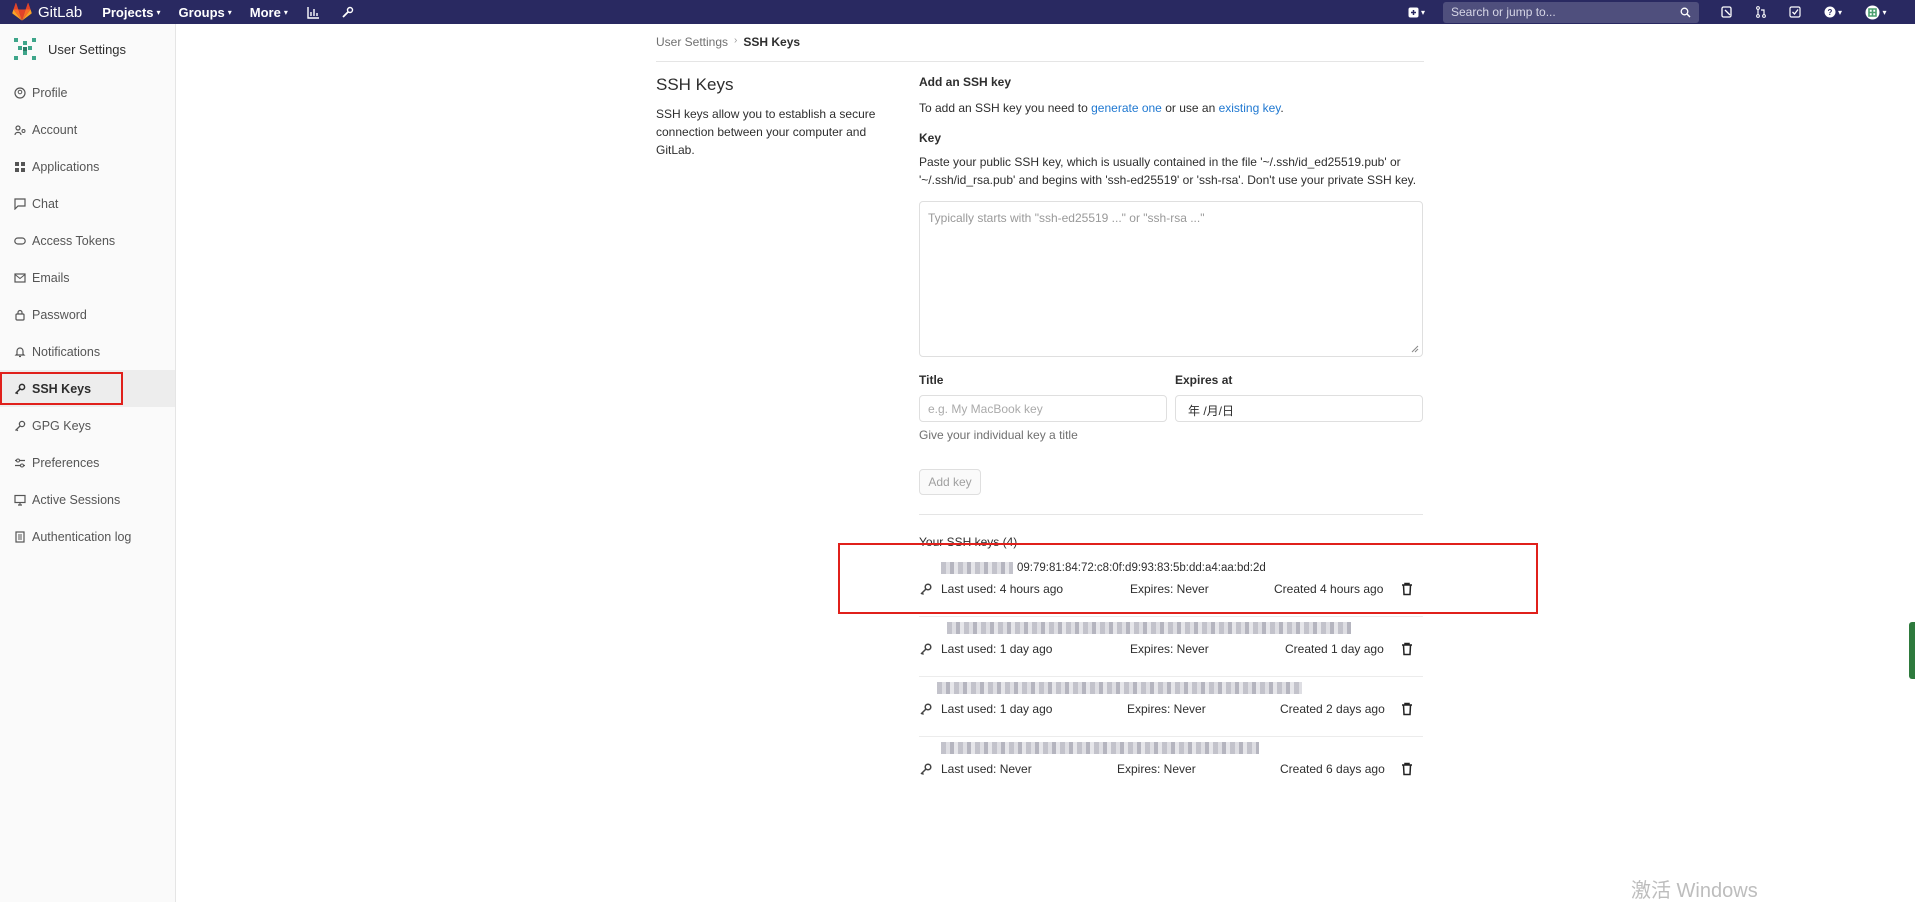 Image resolution: width=1915 pixels, height=903 pixels. I want to click on section-divider, so click(1171, 514).